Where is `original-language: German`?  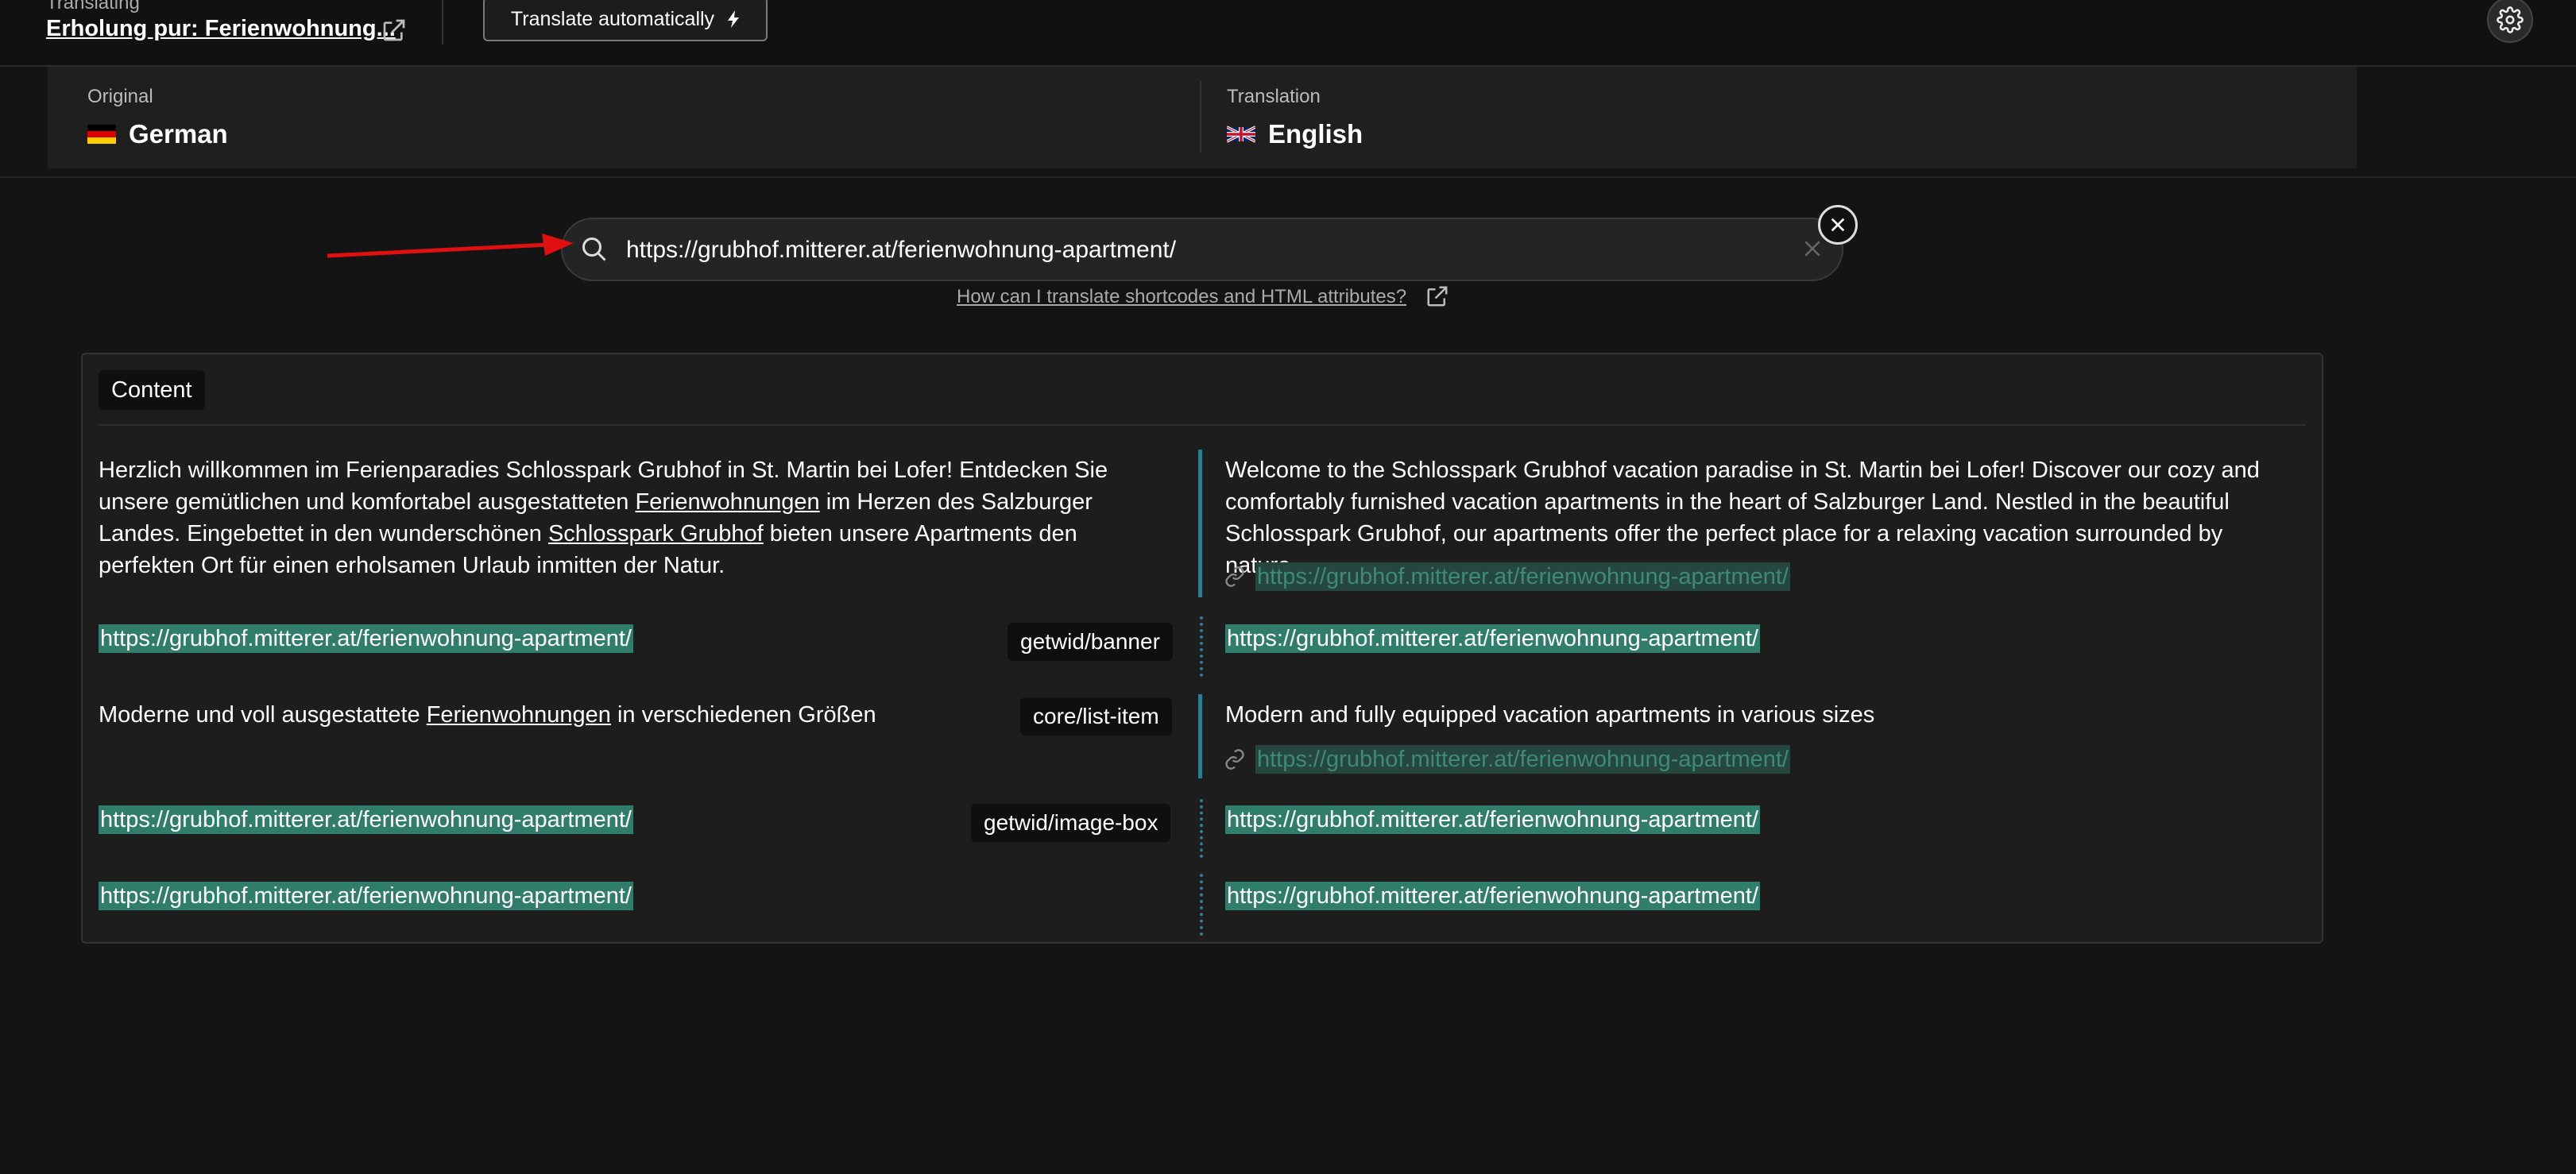 original-language: German is located at coordinates (157, 134).